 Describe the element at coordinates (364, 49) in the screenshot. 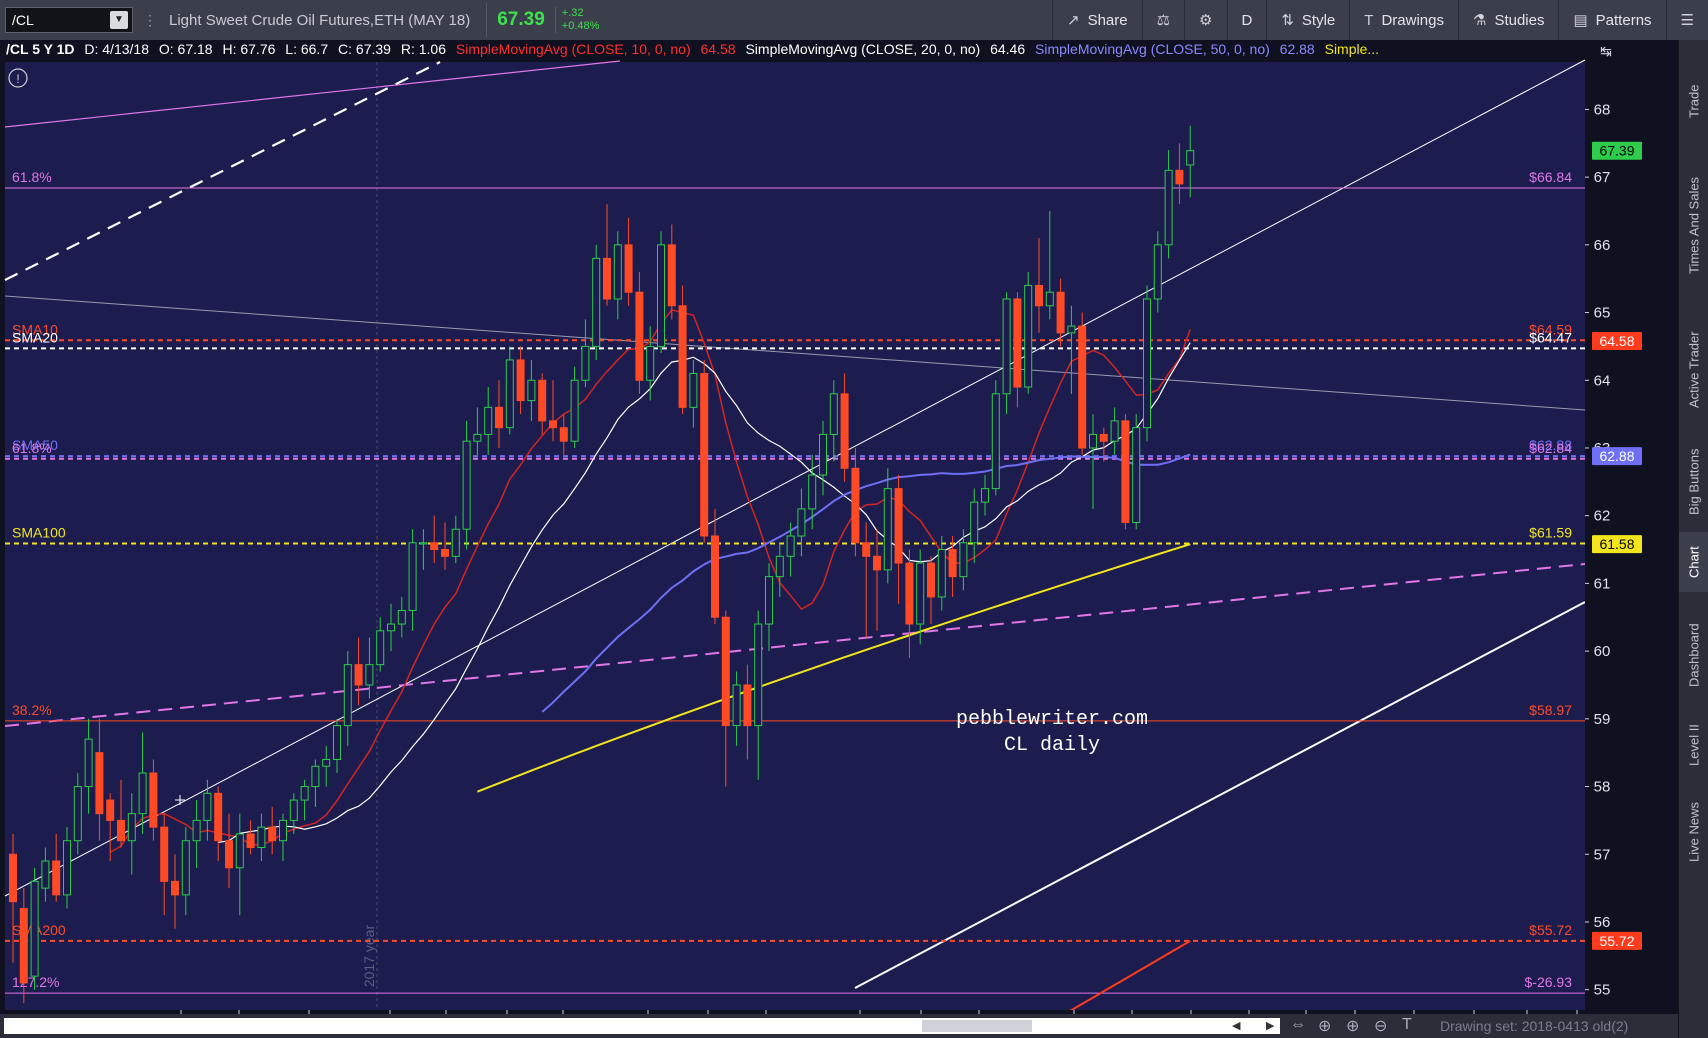

I see `info-close: C: 67.39` at that location.